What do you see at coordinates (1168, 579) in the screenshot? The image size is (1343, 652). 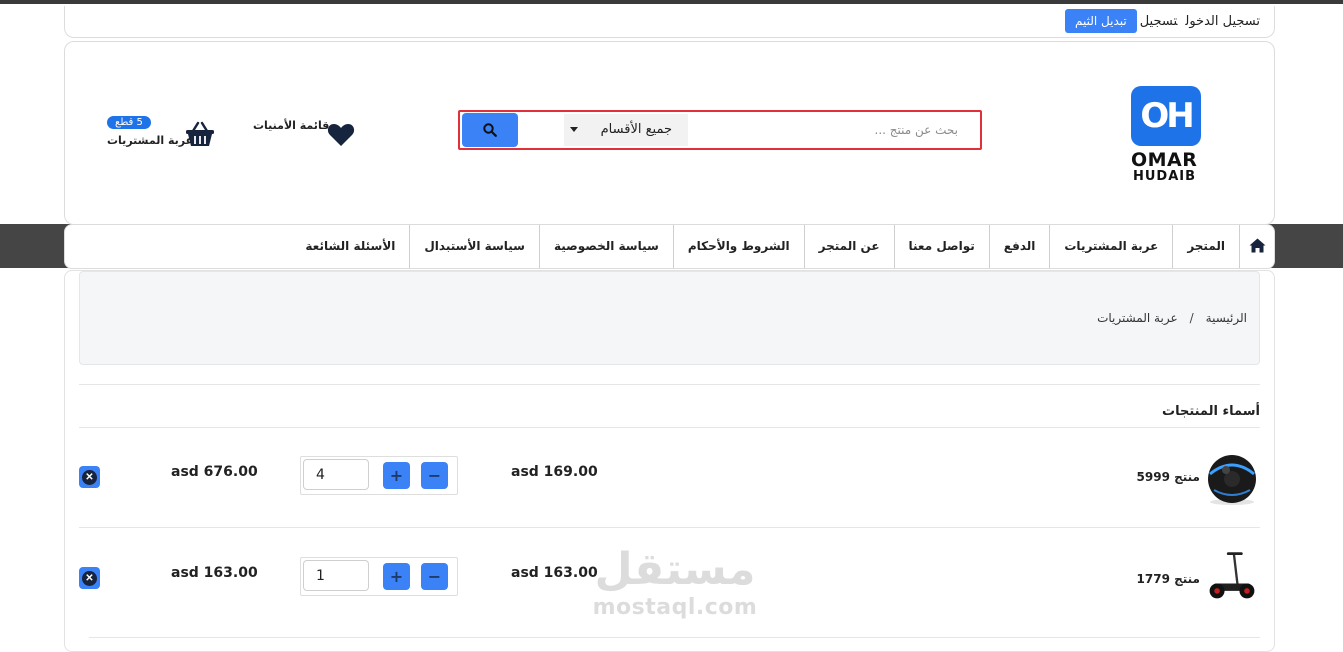 I see `product-name: منتج 1779` at bounding box center [1168, 579].